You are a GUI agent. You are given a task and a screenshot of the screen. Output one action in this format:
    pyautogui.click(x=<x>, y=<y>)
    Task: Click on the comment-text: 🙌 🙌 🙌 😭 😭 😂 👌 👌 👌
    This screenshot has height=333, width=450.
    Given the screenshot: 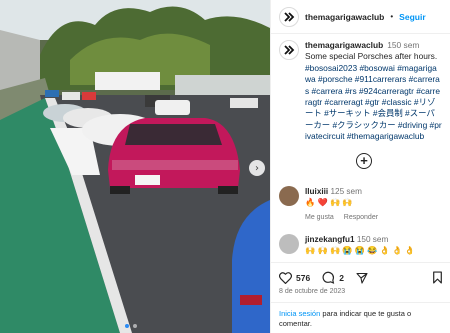 What is the action you would take?
    pyautogui.click(x=360, y=250)
    